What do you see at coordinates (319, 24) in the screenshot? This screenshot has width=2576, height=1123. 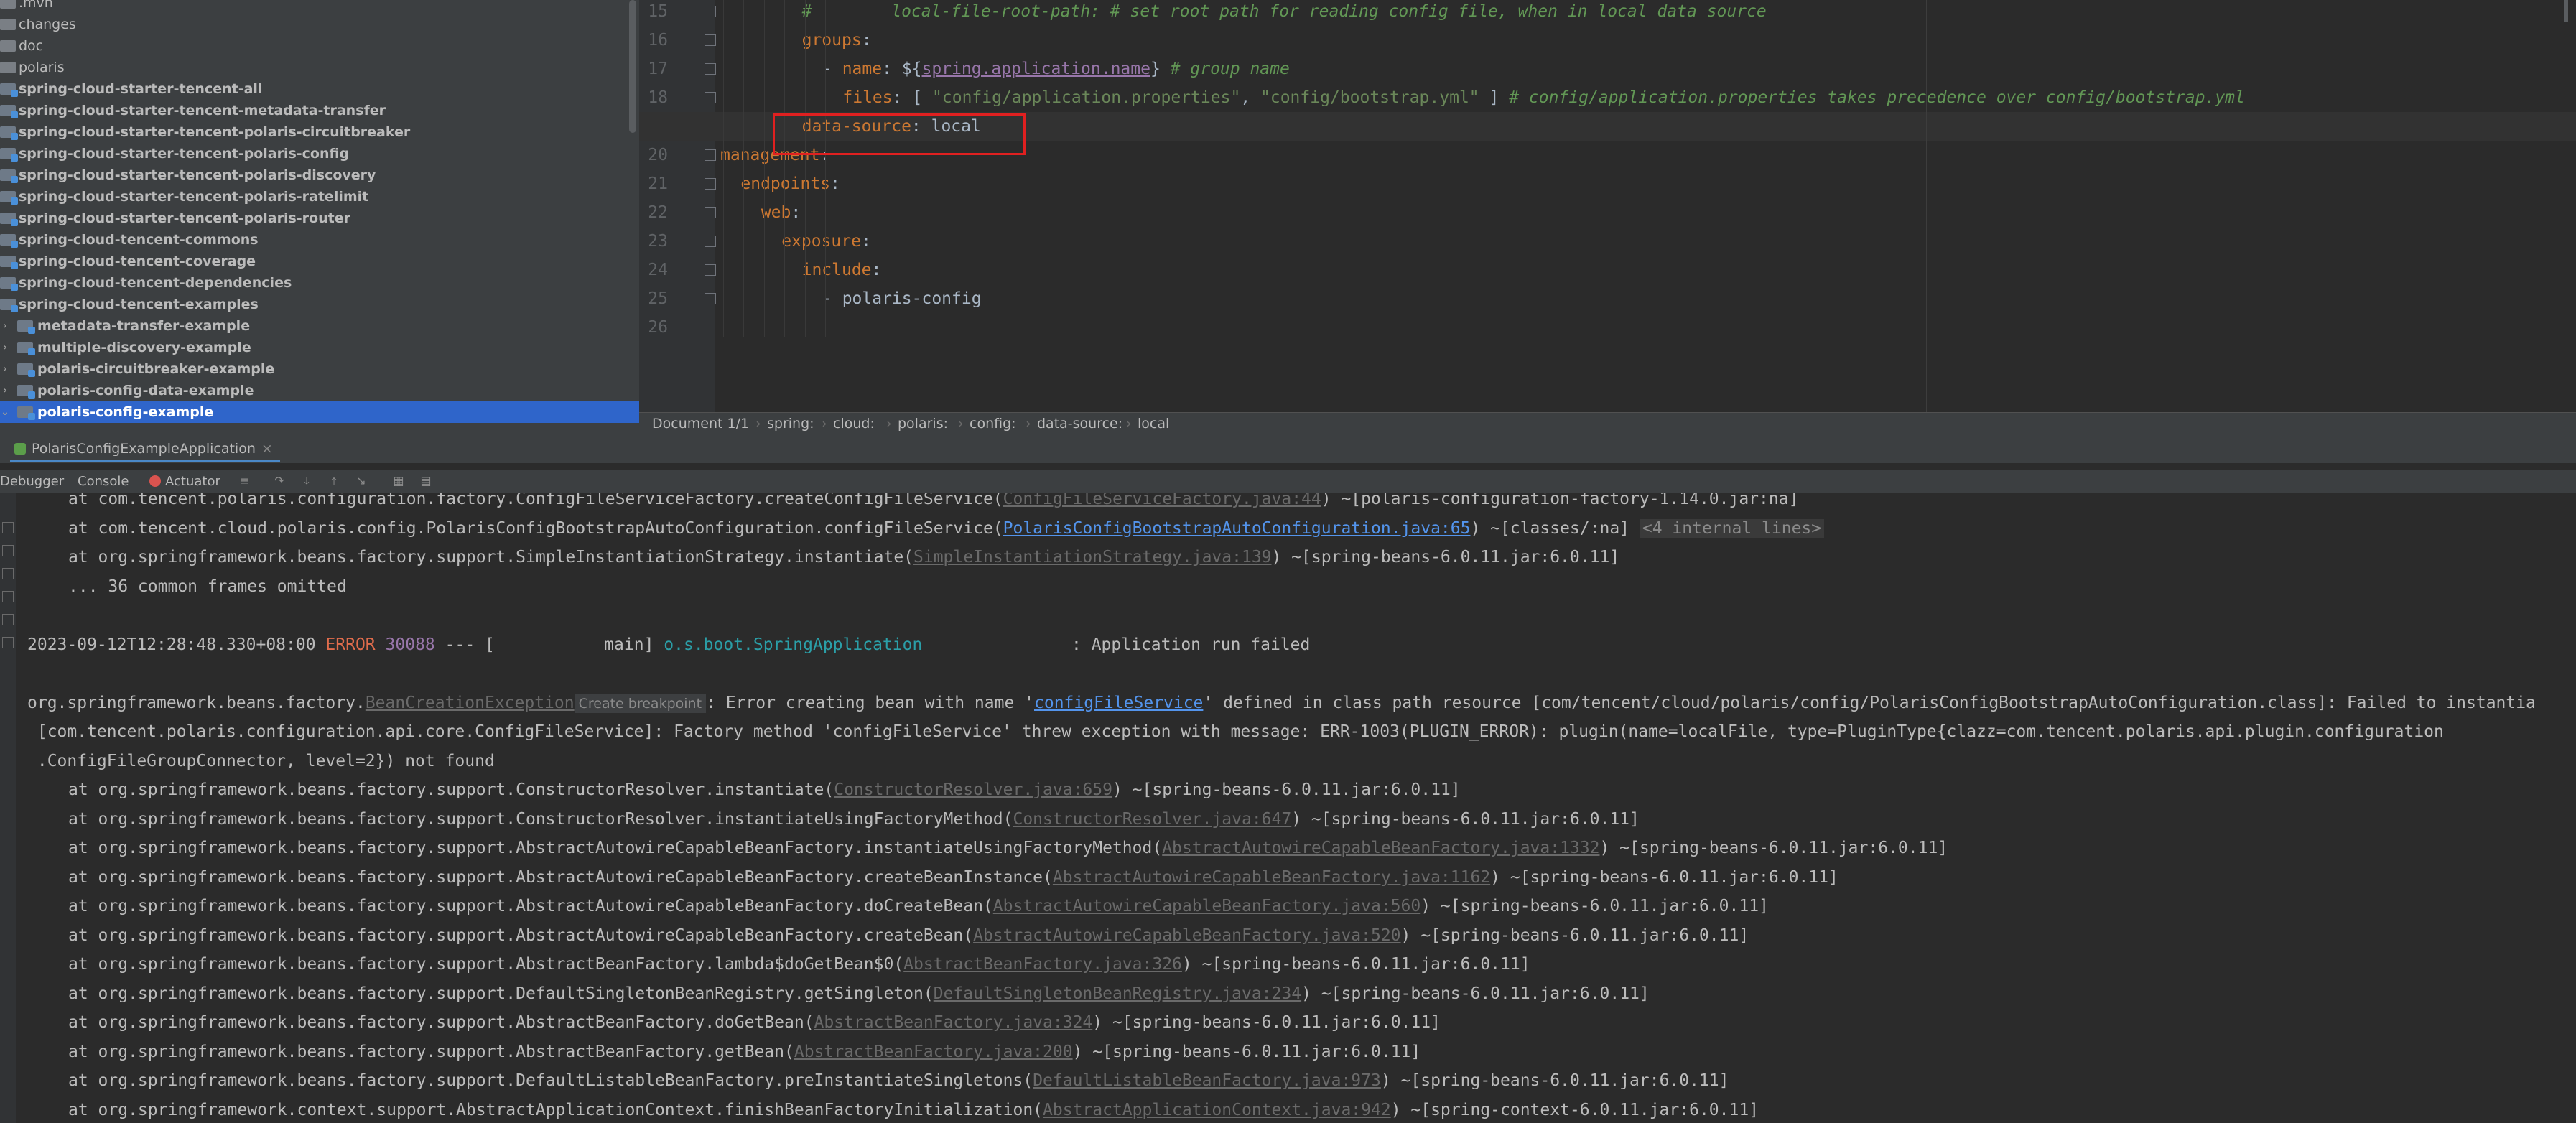 I see `tree-item: changes` at bounding box center [319, 24].